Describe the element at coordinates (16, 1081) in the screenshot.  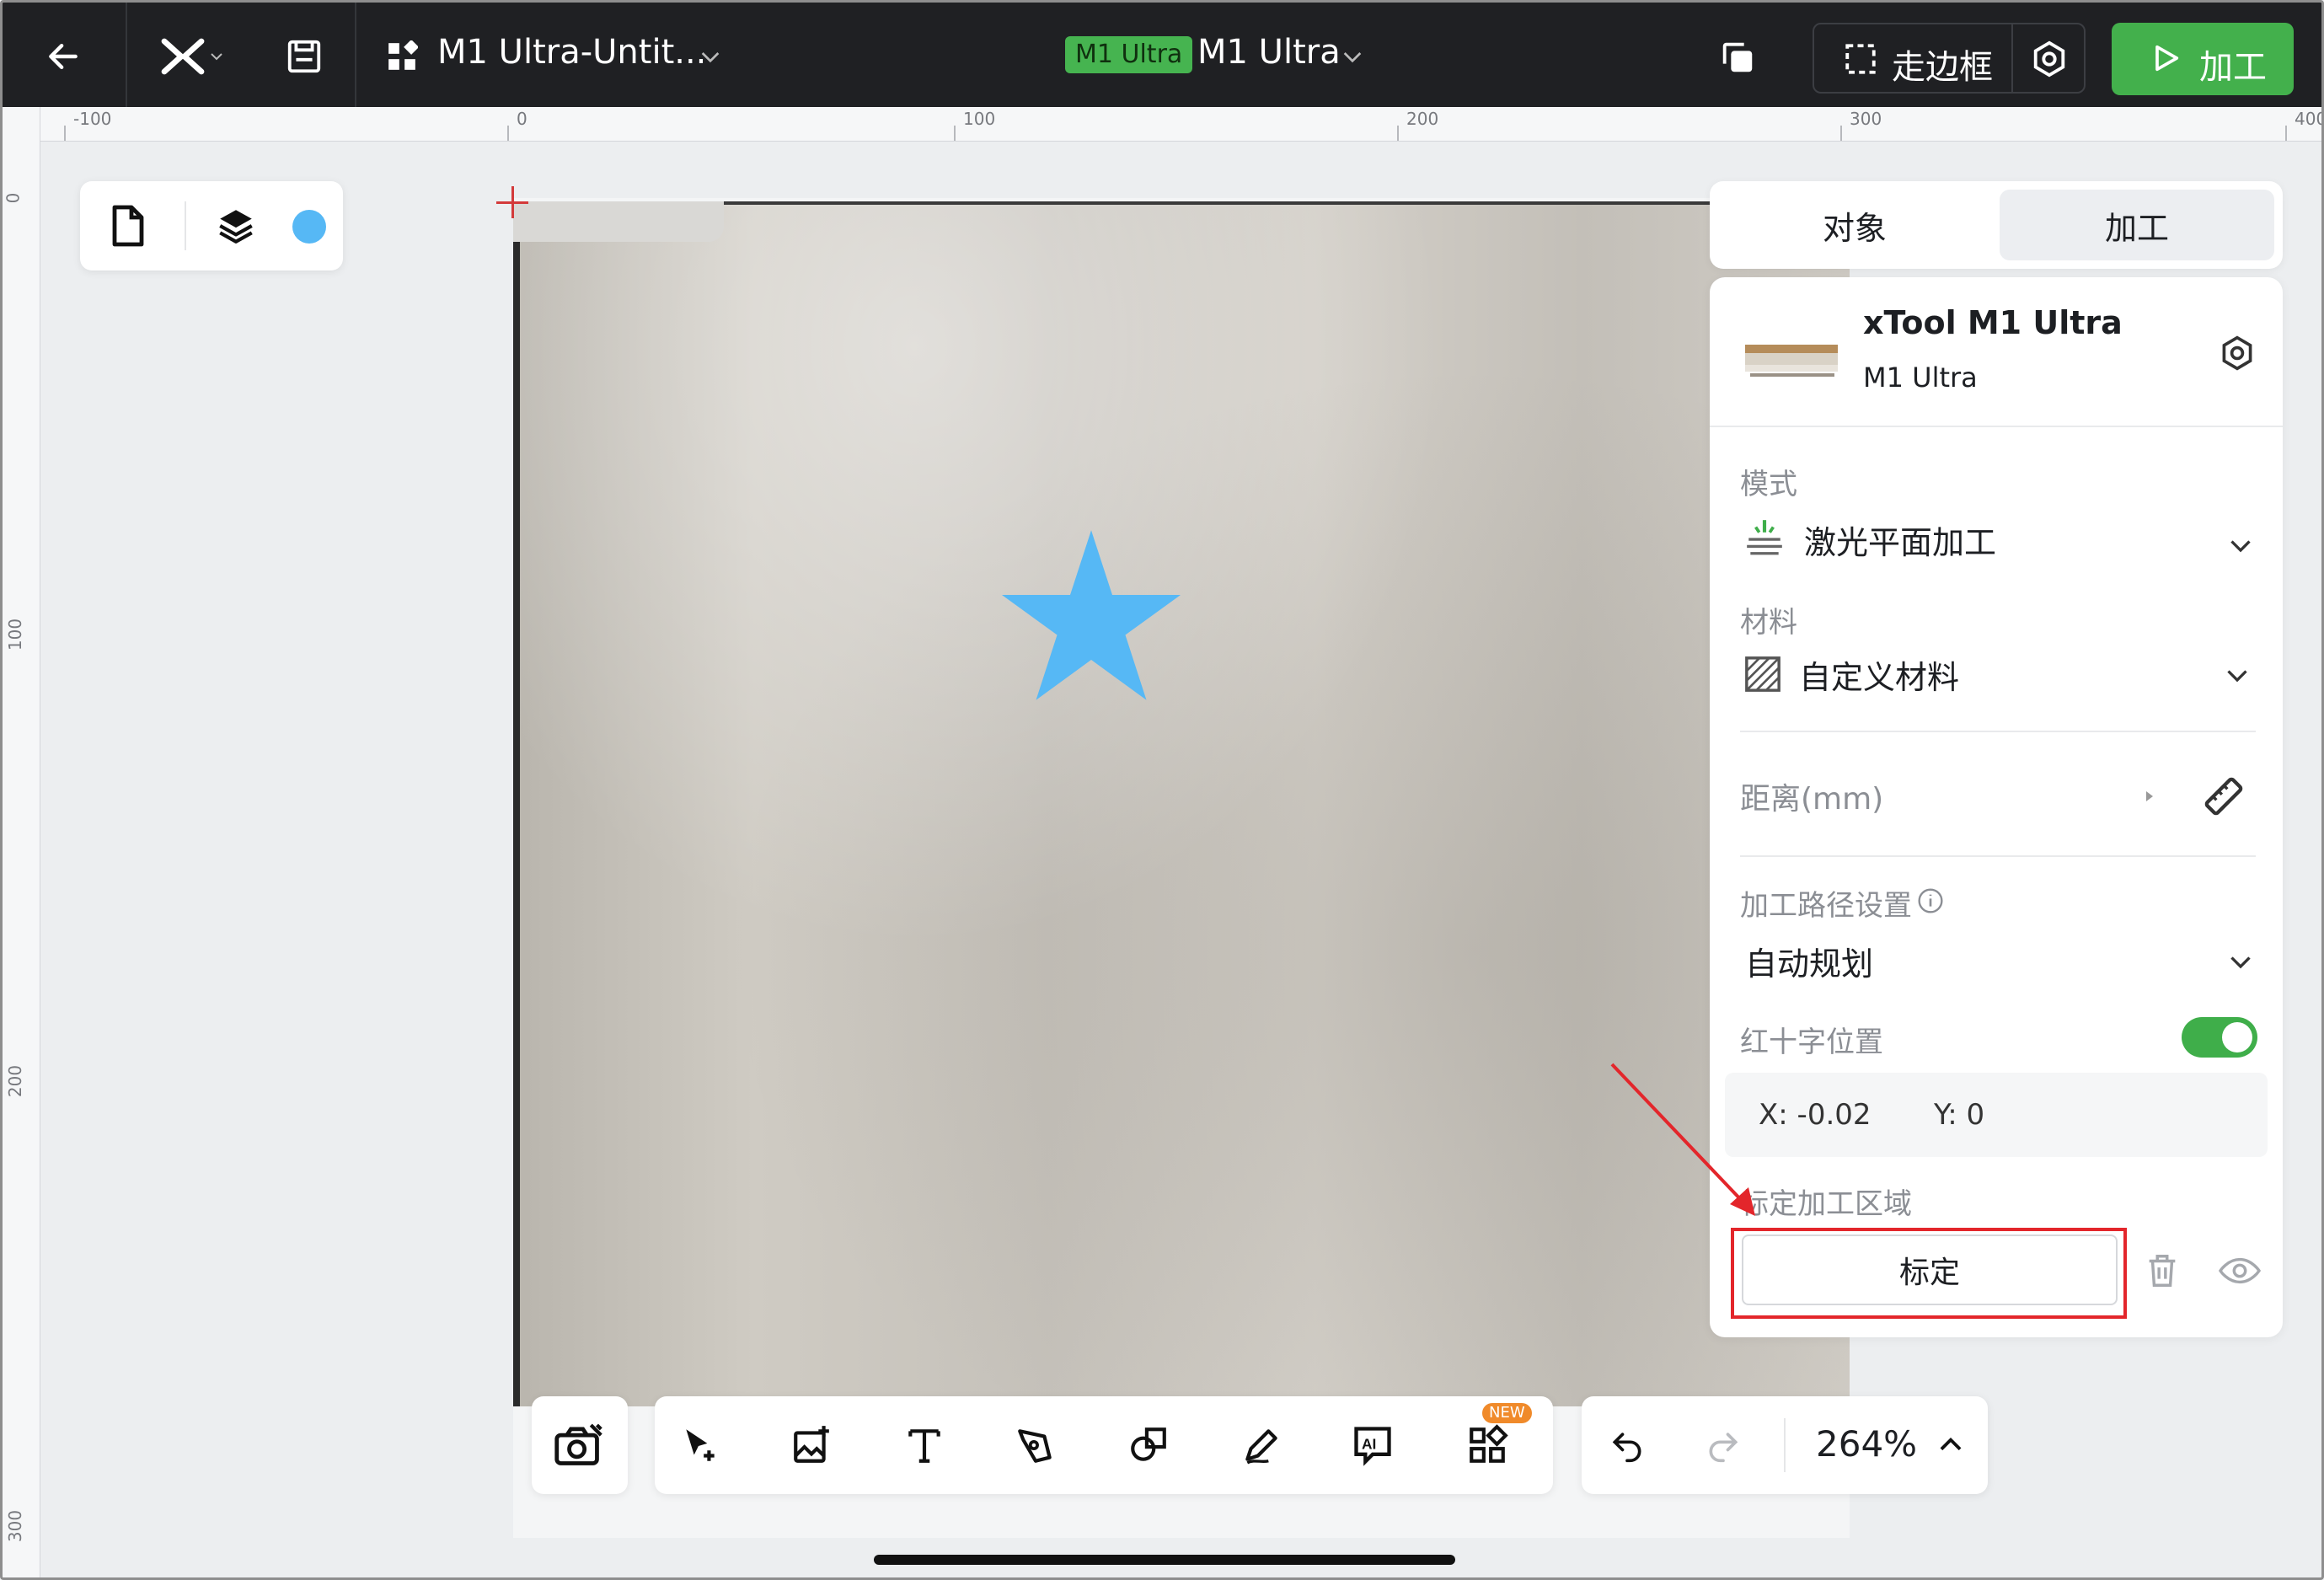
I see `ruler-label: 200` at that location.